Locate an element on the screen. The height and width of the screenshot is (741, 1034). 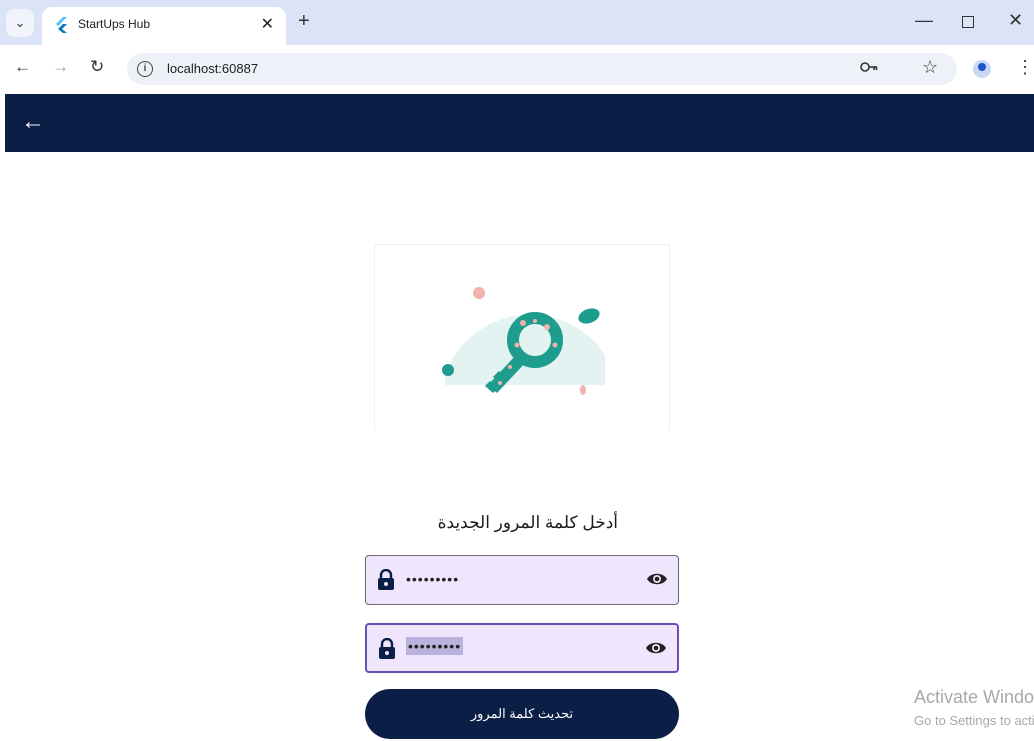
browser-tab: StartUps Hub ✕ is located at coordinates (164, 26).